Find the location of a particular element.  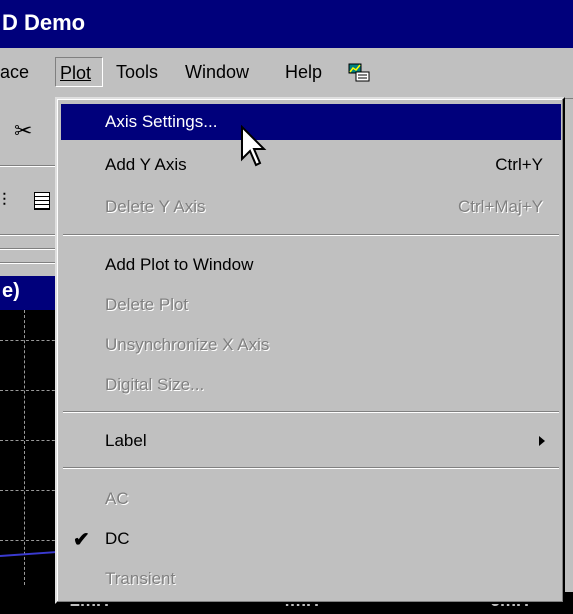

menu-item-label: DC is located at coordinates (117, 538).